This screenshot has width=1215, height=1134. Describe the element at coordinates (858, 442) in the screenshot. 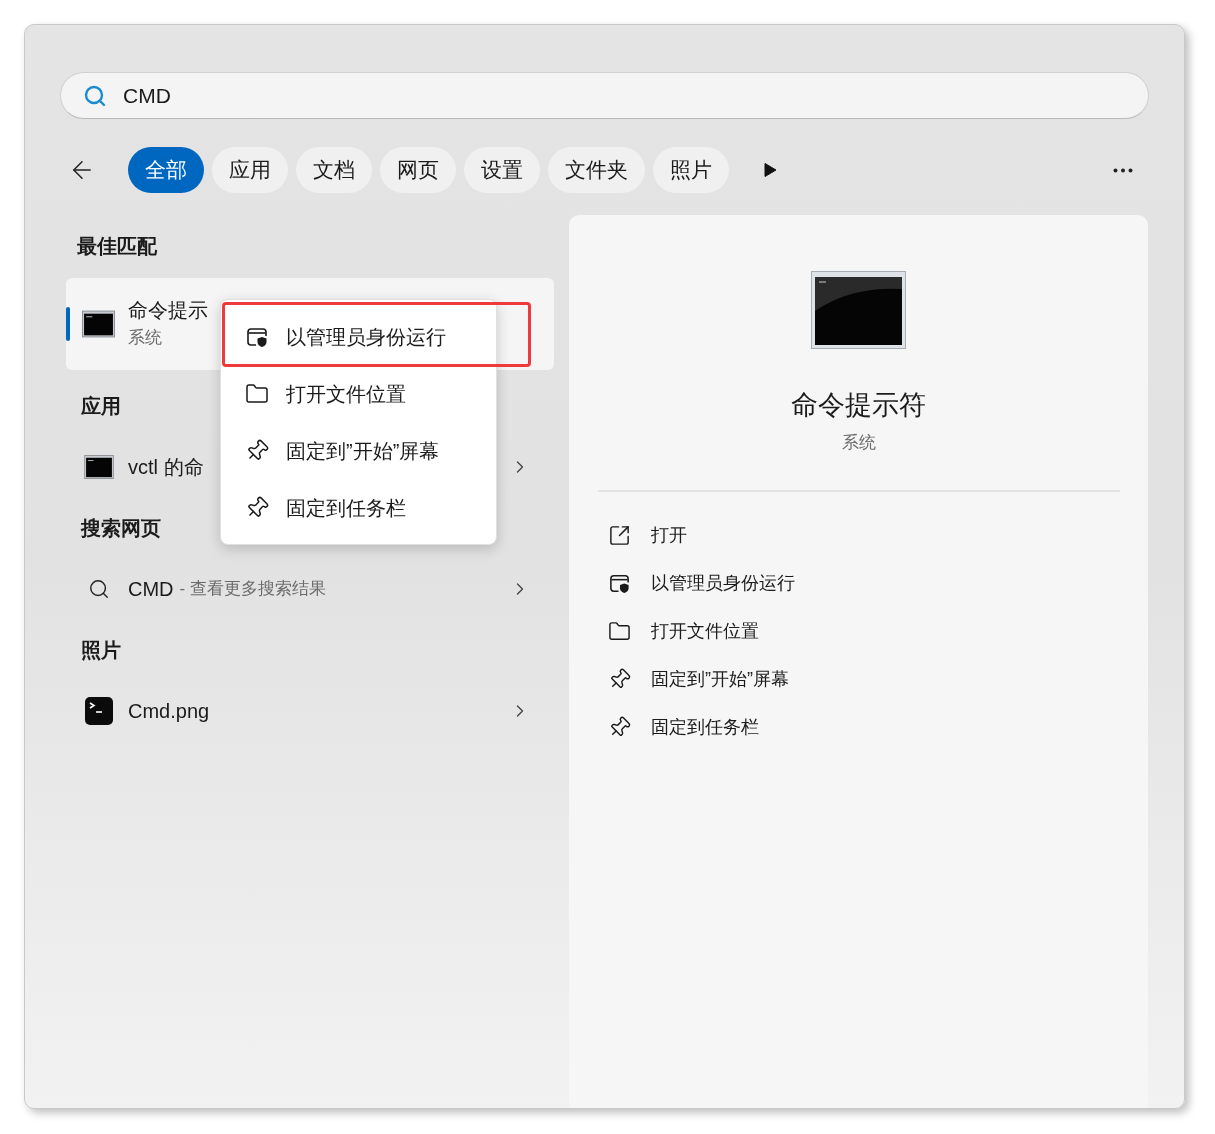

I see `detail-subtitle: 系统` at that location.